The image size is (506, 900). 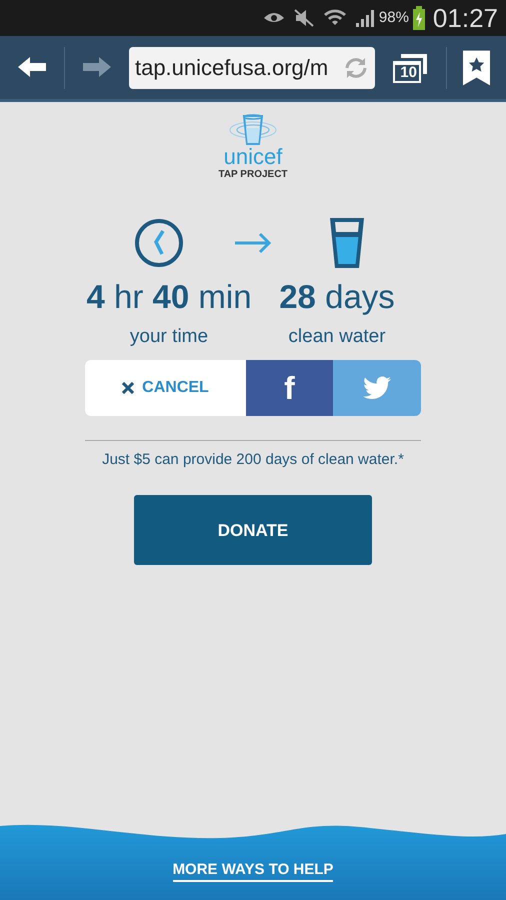 What do you see at coordinates (253, 157) in the screenshot?
I see `logo-wordmark: unicef` at bounding box center [253, 157].